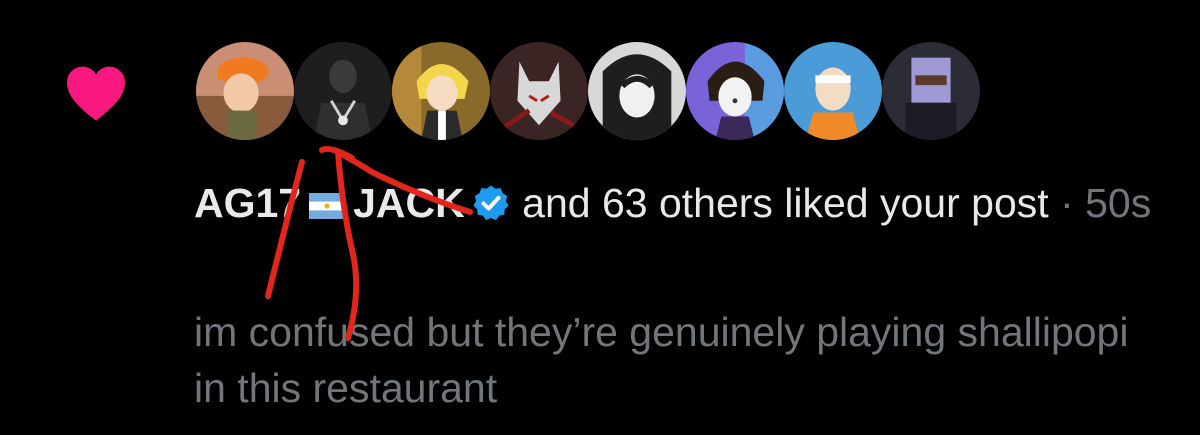 This screenshot has height=435, width=1200. Describe the element at coordinates (327, 206) in the screenshot. I see `argentina-flag-icon` at that location.